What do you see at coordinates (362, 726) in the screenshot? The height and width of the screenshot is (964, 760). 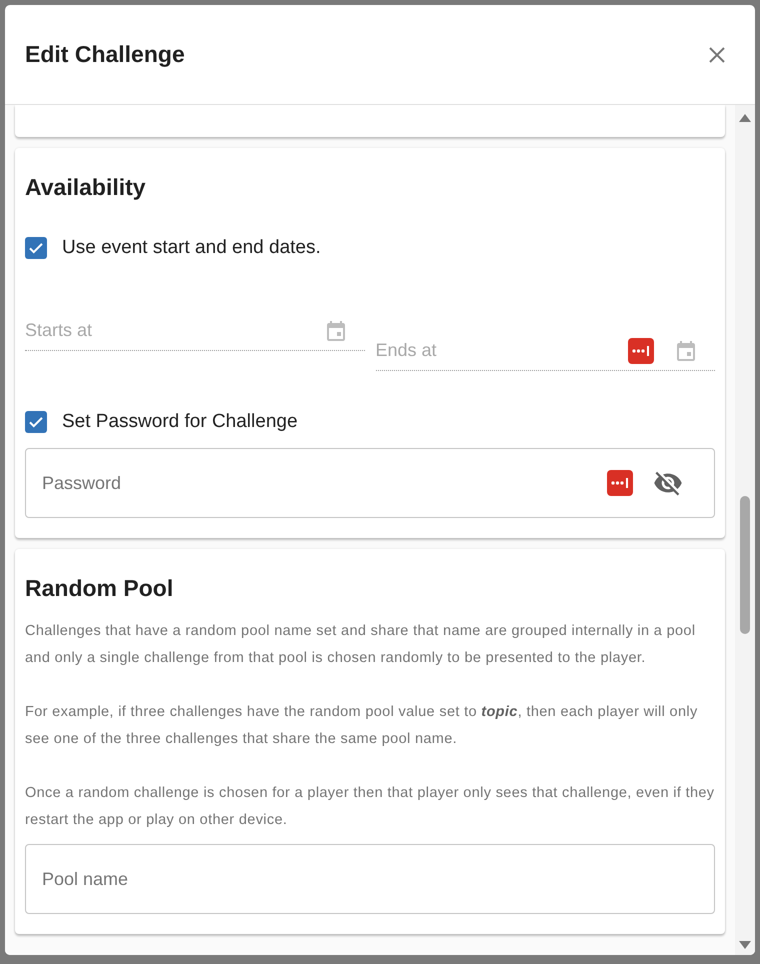 I see `description-text: For example, if three challenges have the random pool value set to topic, then each player will only see one of the three challenges that share the same pool name.` at bounding box center [362, 726].